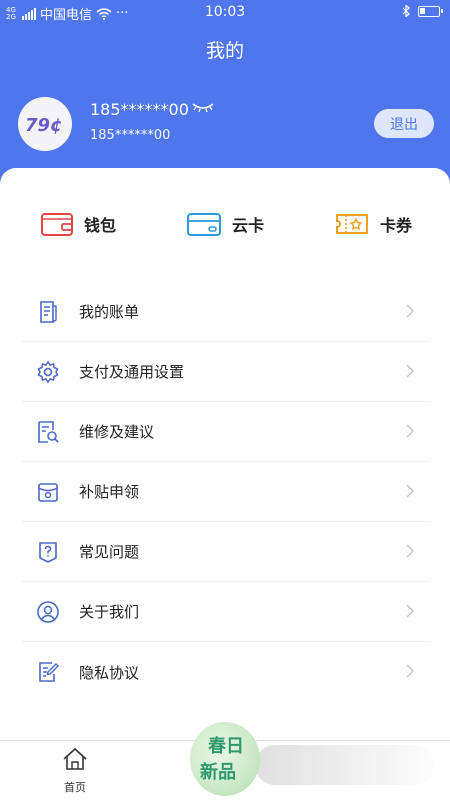 Image resolution: width=450 pixels, height=800 pixels. I want to click on coupon-icon, so click(352, 224).